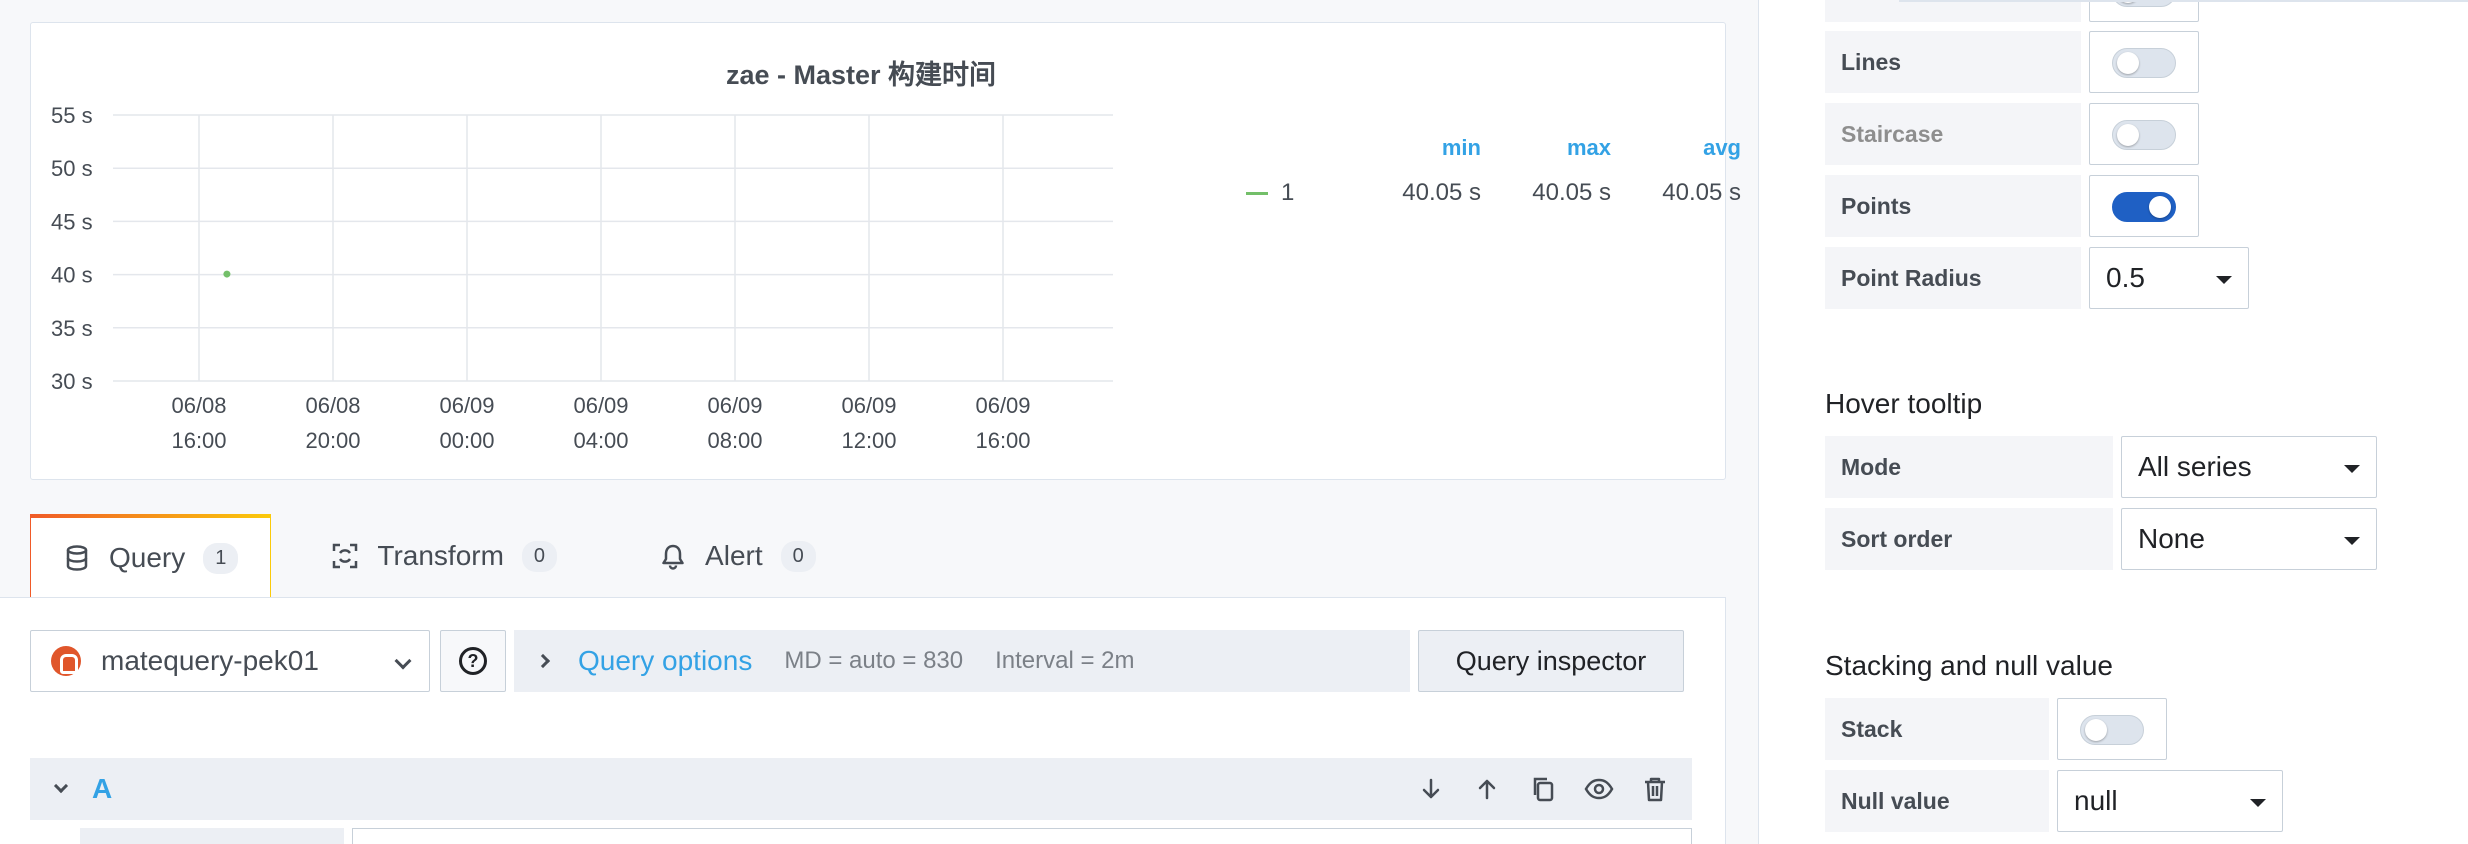  I want to click on query-row-name: A, so click(102, 789).